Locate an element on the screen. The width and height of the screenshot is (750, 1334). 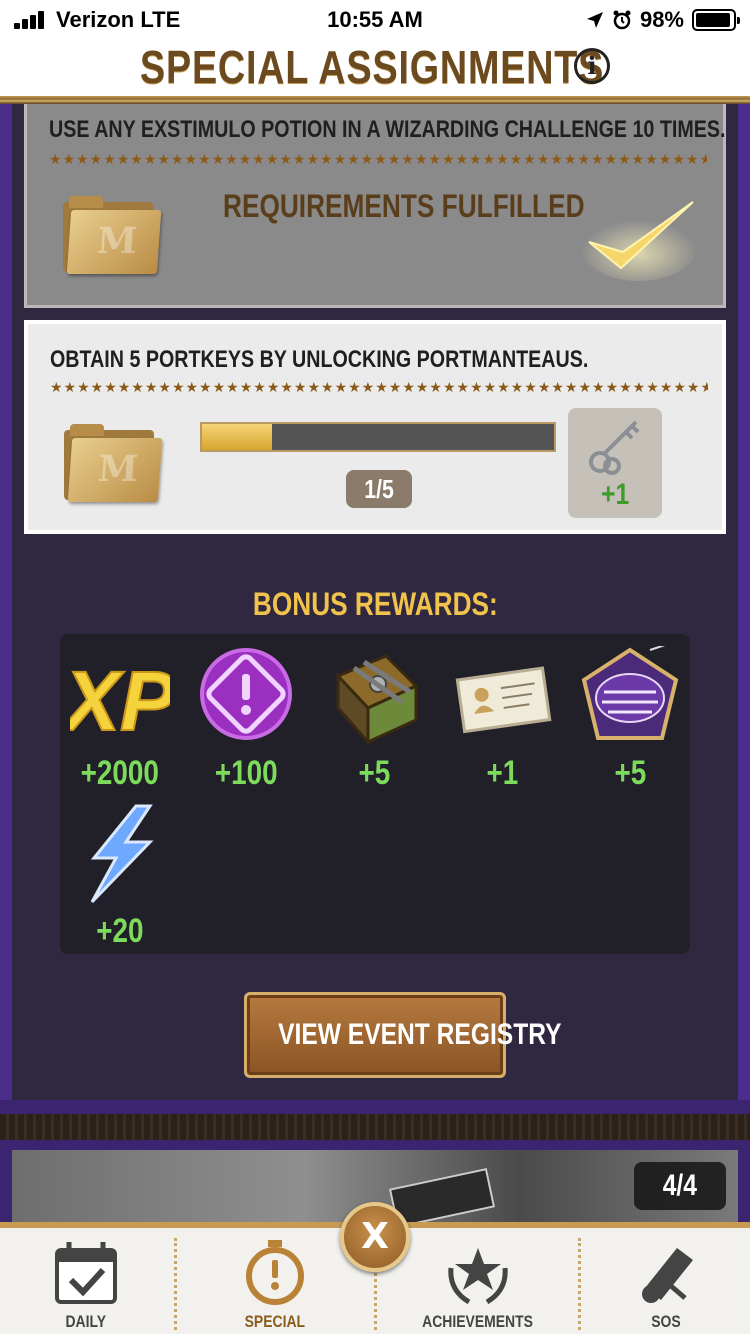
svg-text: XP is located at coordinates (120, 700).